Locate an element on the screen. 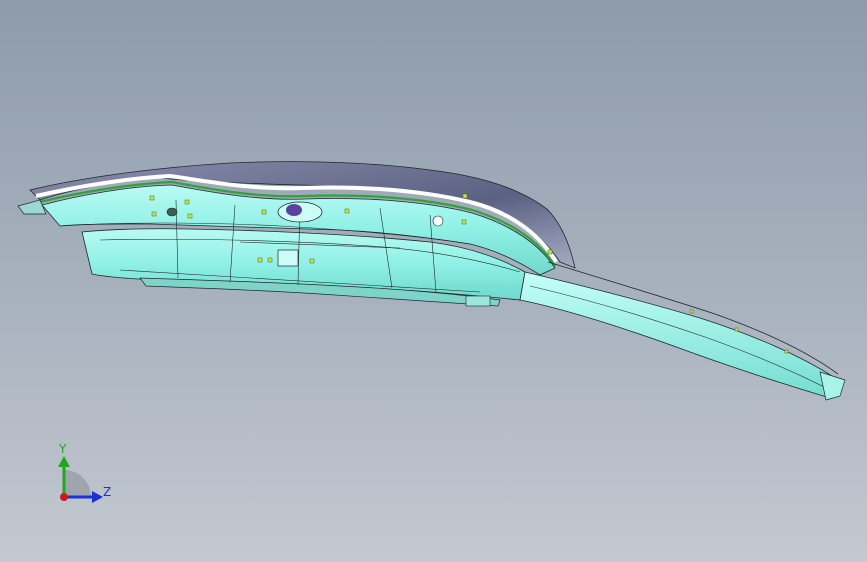 This screenshot has height=562, width=867. oval-window-dark is located at coordinates (294, 210).